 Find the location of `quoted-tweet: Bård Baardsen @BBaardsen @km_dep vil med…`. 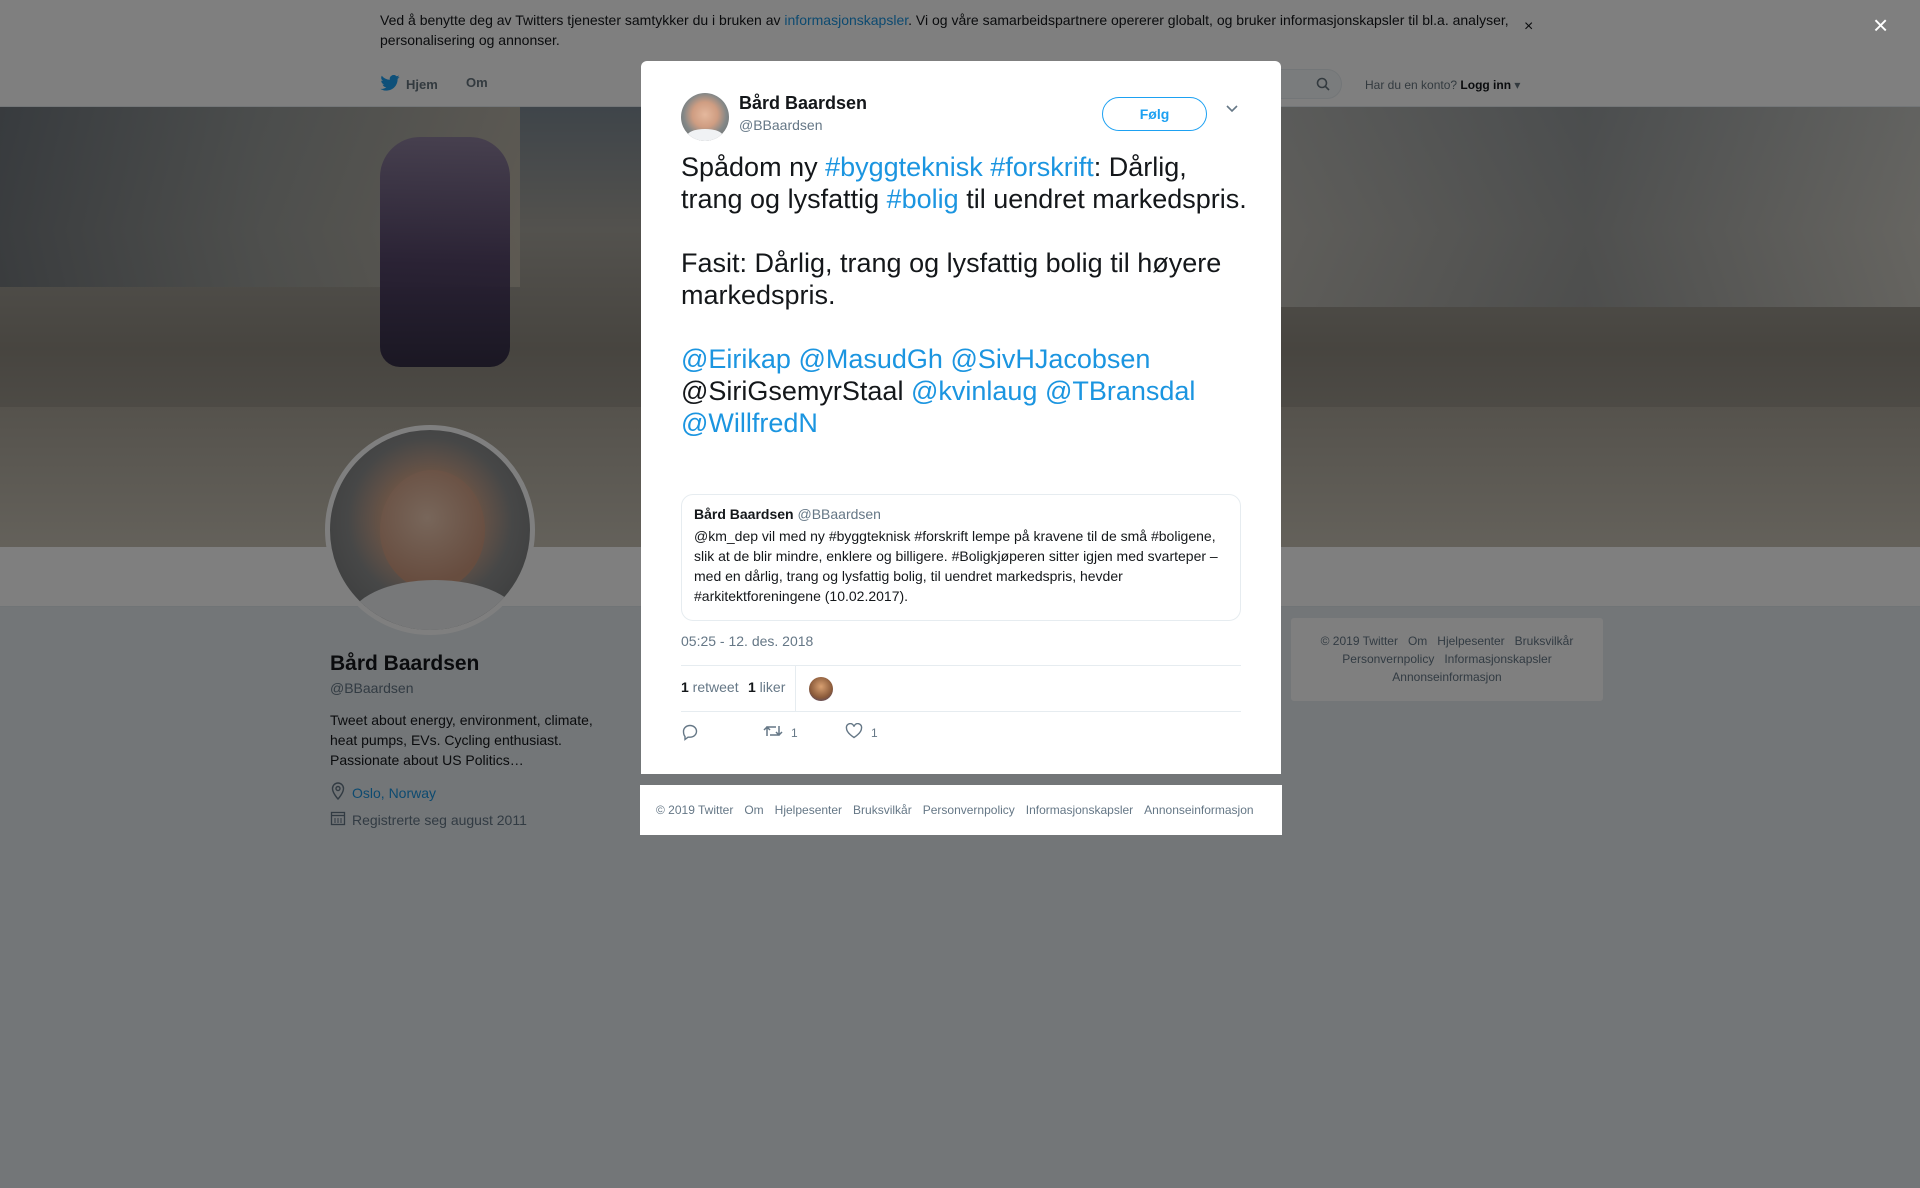

quoted-tweet: Bård Baardsen @BBaardsen @km_dep vil med… is located at coordinates (961, 557).